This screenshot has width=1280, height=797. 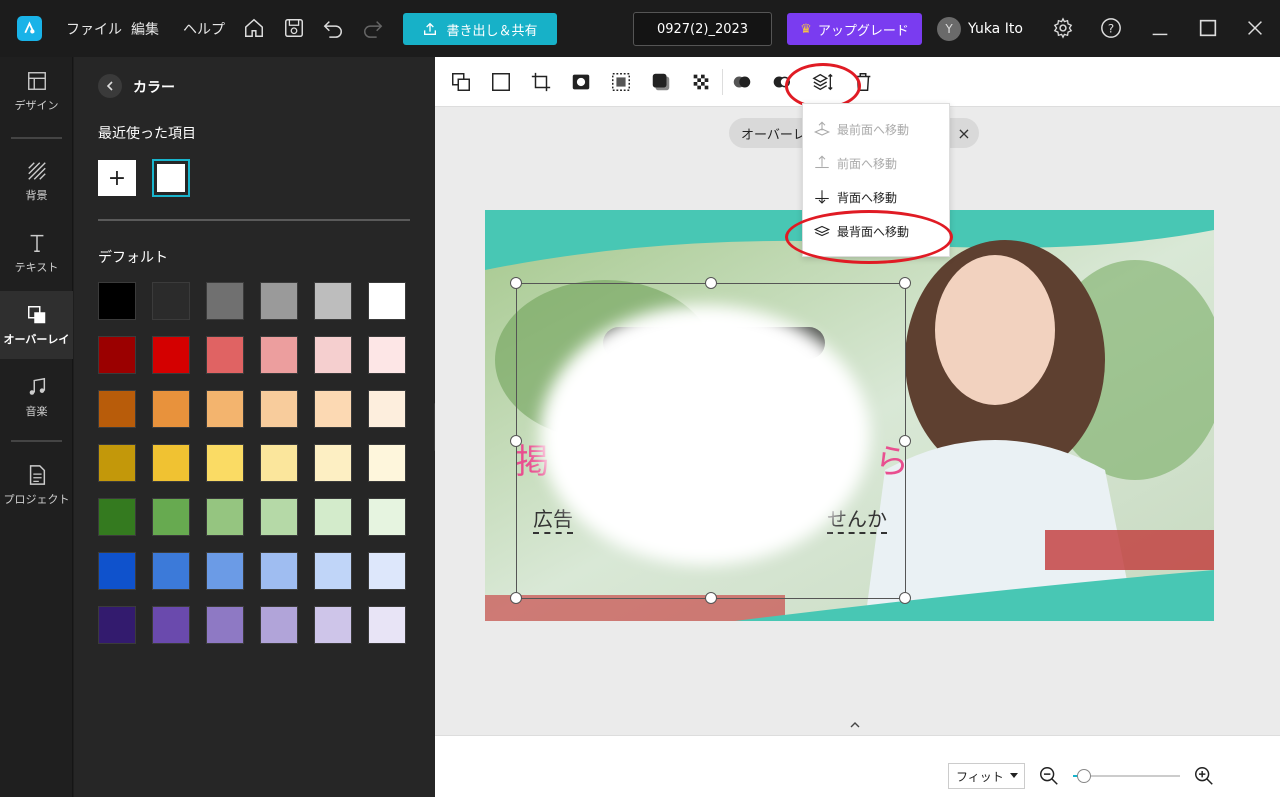 What do you see at coordinates (863, 82) in the screenshot?
I see `delete-icon` at bounding box center [863, 82].